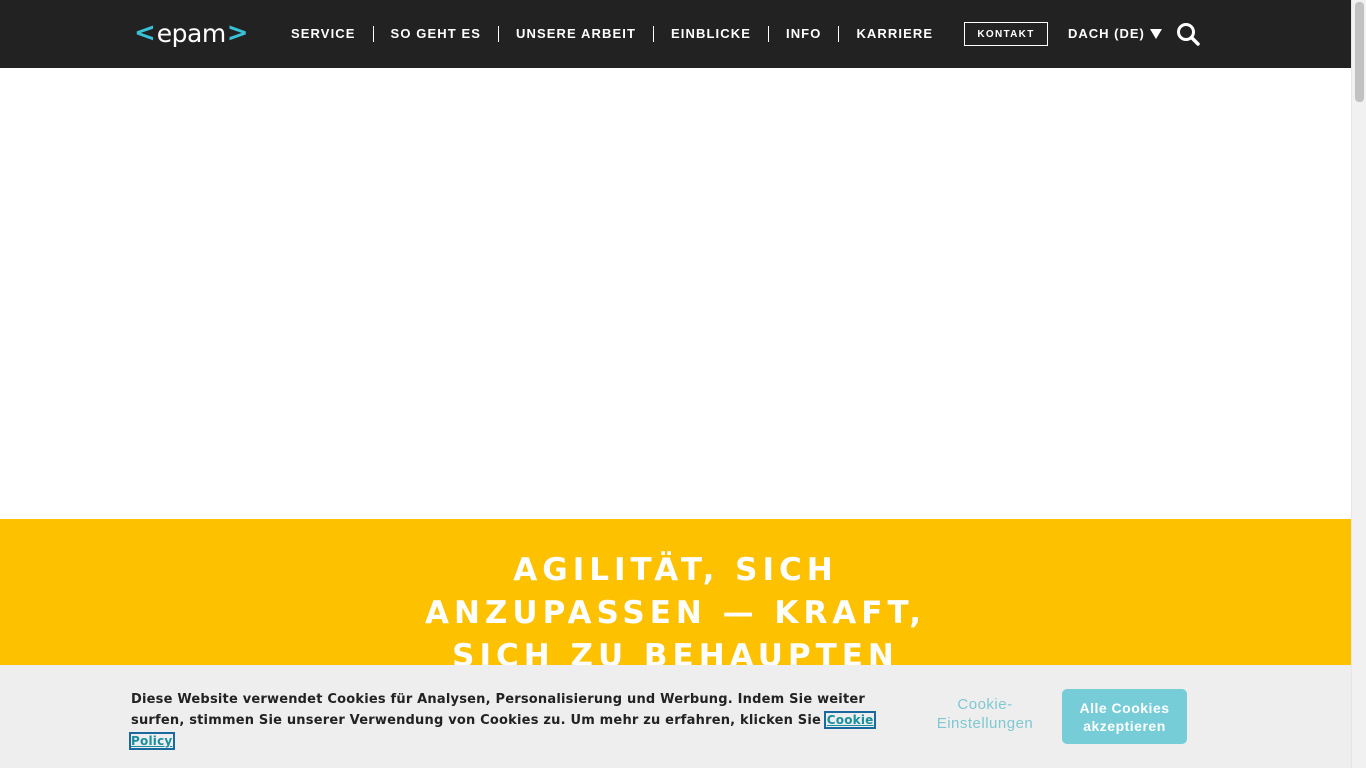  I want to click on logo-right-bracket: >, so click(237, 33).